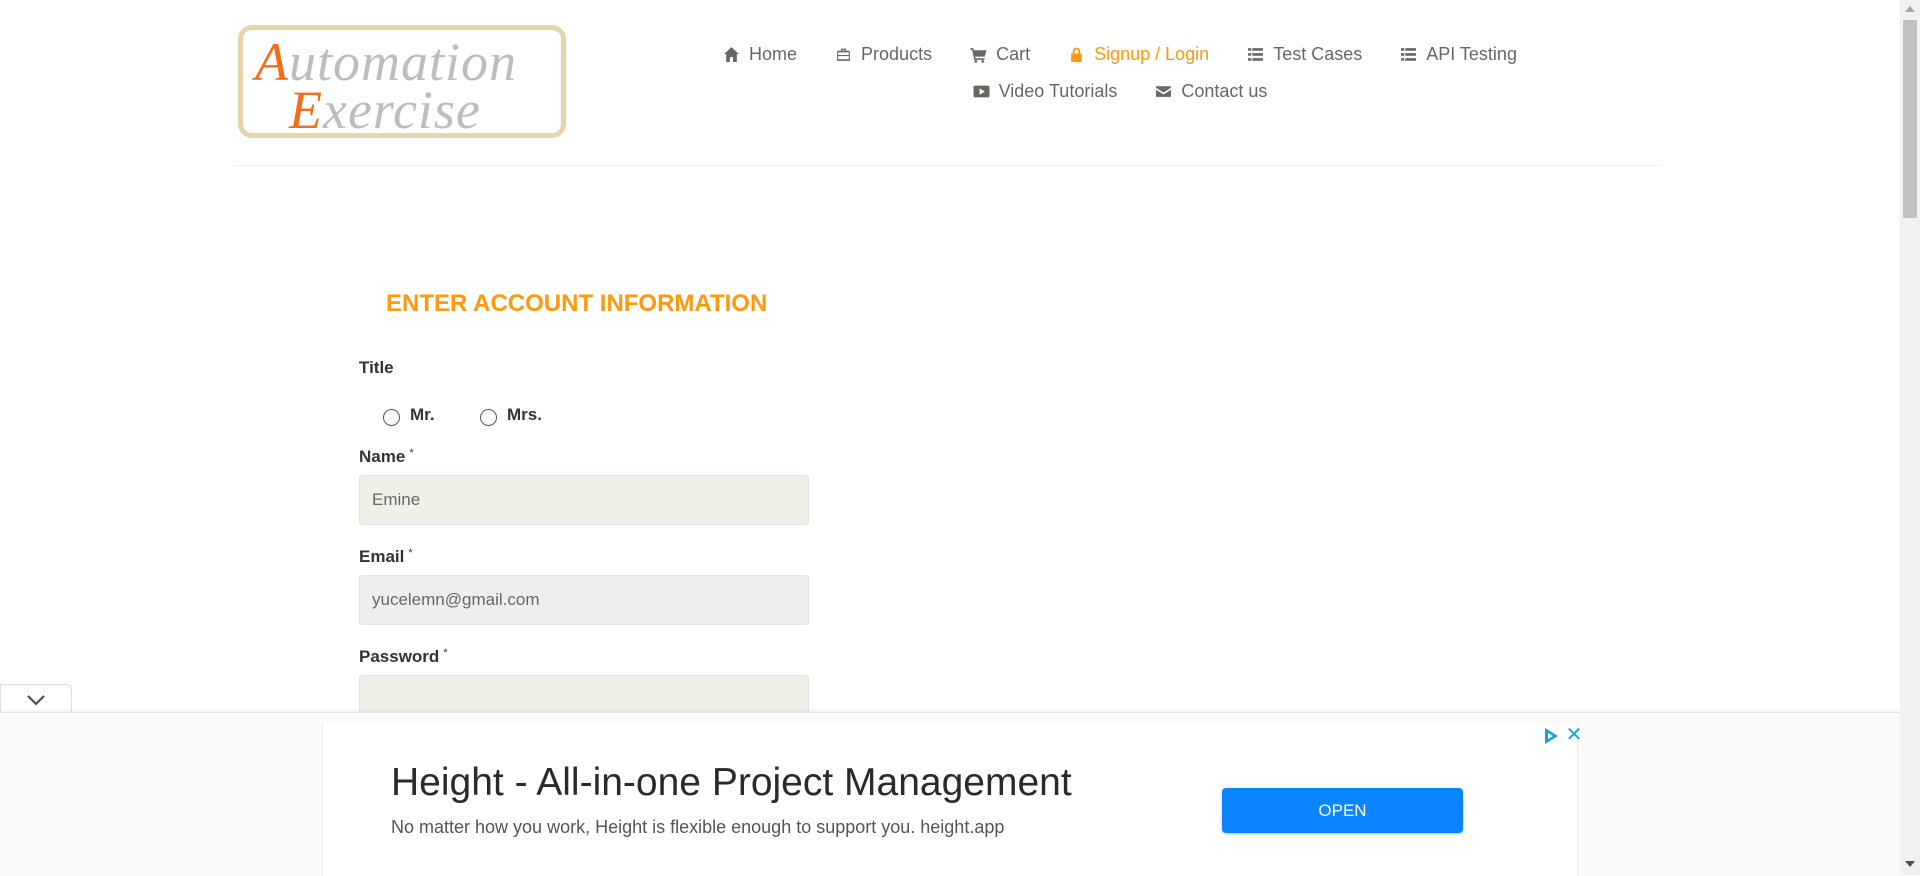  Describe the element at coordinates (773, 54) in the screenshot. I see `nav-label: Home` at that location.